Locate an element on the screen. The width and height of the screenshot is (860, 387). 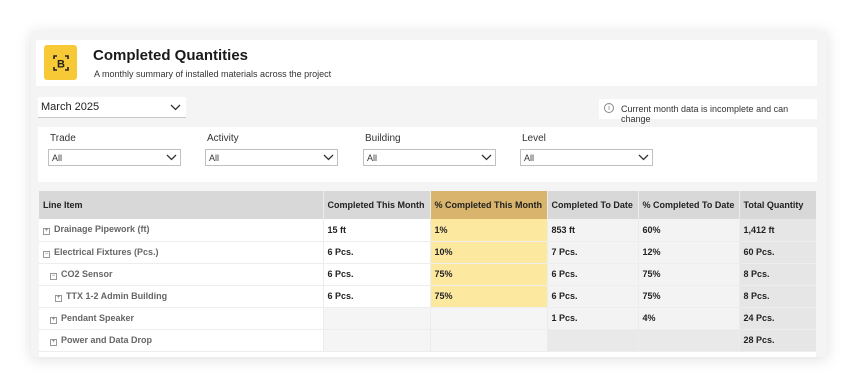
filter-label: Building is located at coordinates (383, 138).